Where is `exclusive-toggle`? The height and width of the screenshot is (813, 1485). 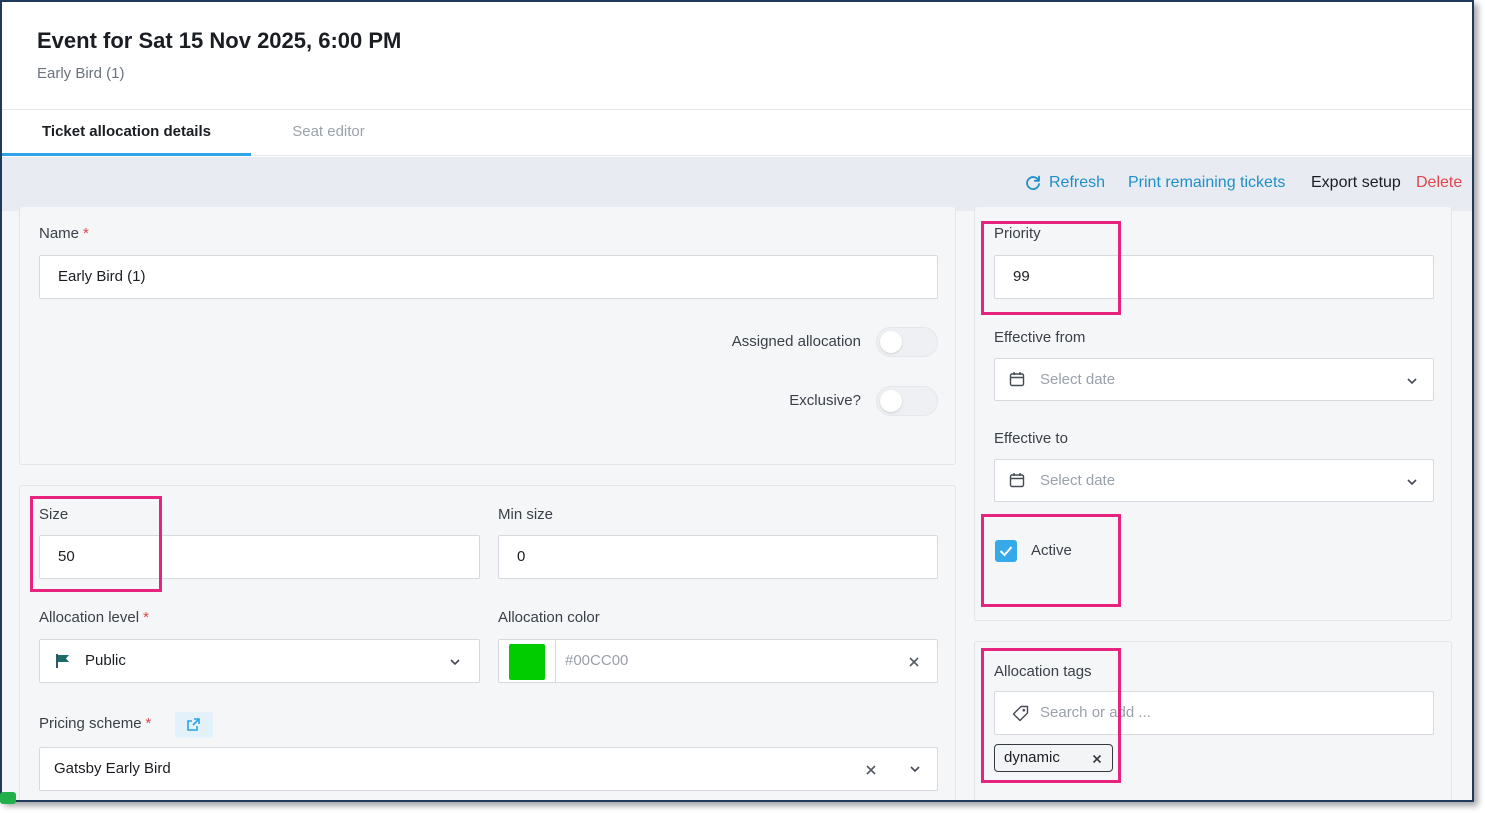 exclusive-toggle is located at coordinates (907, 401).